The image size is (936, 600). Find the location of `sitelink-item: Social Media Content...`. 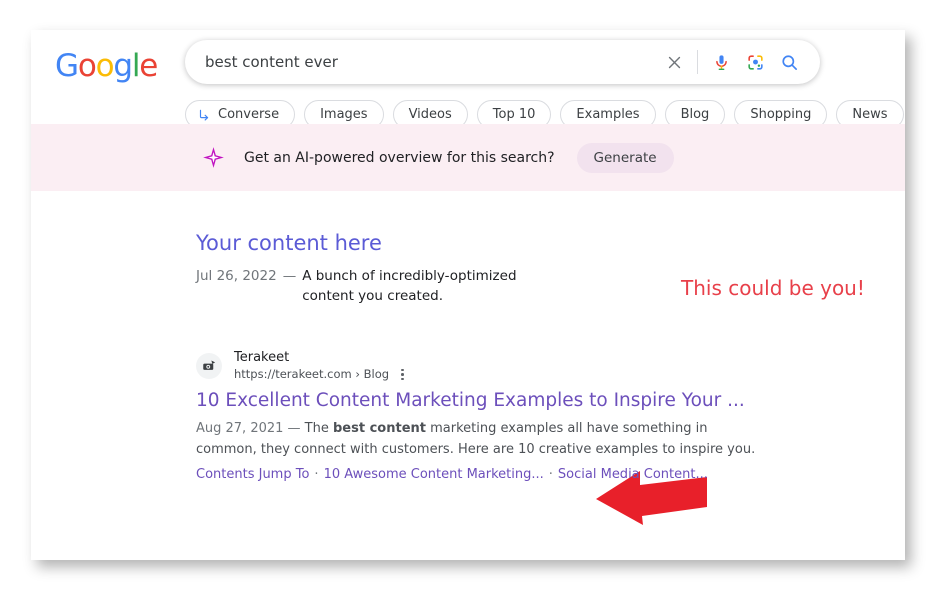

sitelink-item: Social Media Content... is located at coordinates (633, 474).